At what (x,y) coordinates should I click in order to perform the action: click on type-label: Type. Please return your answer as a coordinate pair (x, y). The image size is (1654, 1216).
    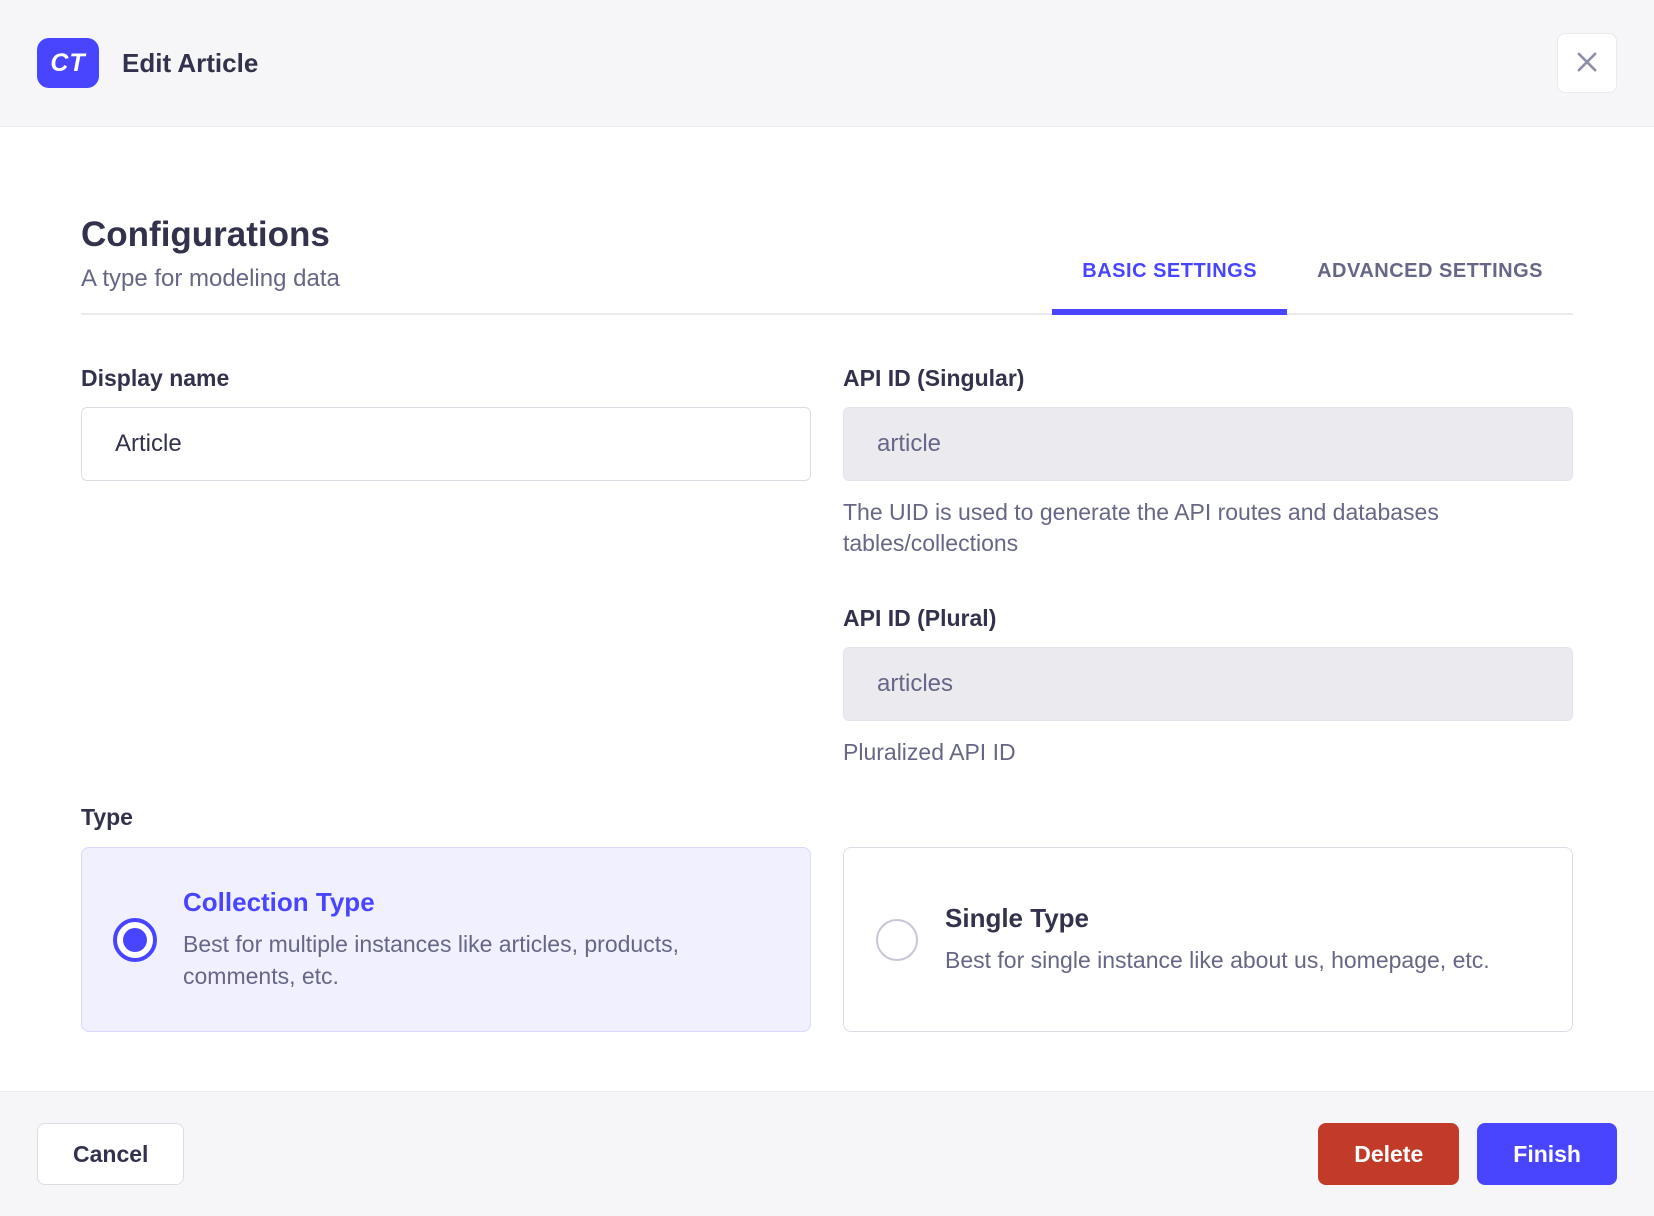
    Looking at the image, I should click on (107, 817).